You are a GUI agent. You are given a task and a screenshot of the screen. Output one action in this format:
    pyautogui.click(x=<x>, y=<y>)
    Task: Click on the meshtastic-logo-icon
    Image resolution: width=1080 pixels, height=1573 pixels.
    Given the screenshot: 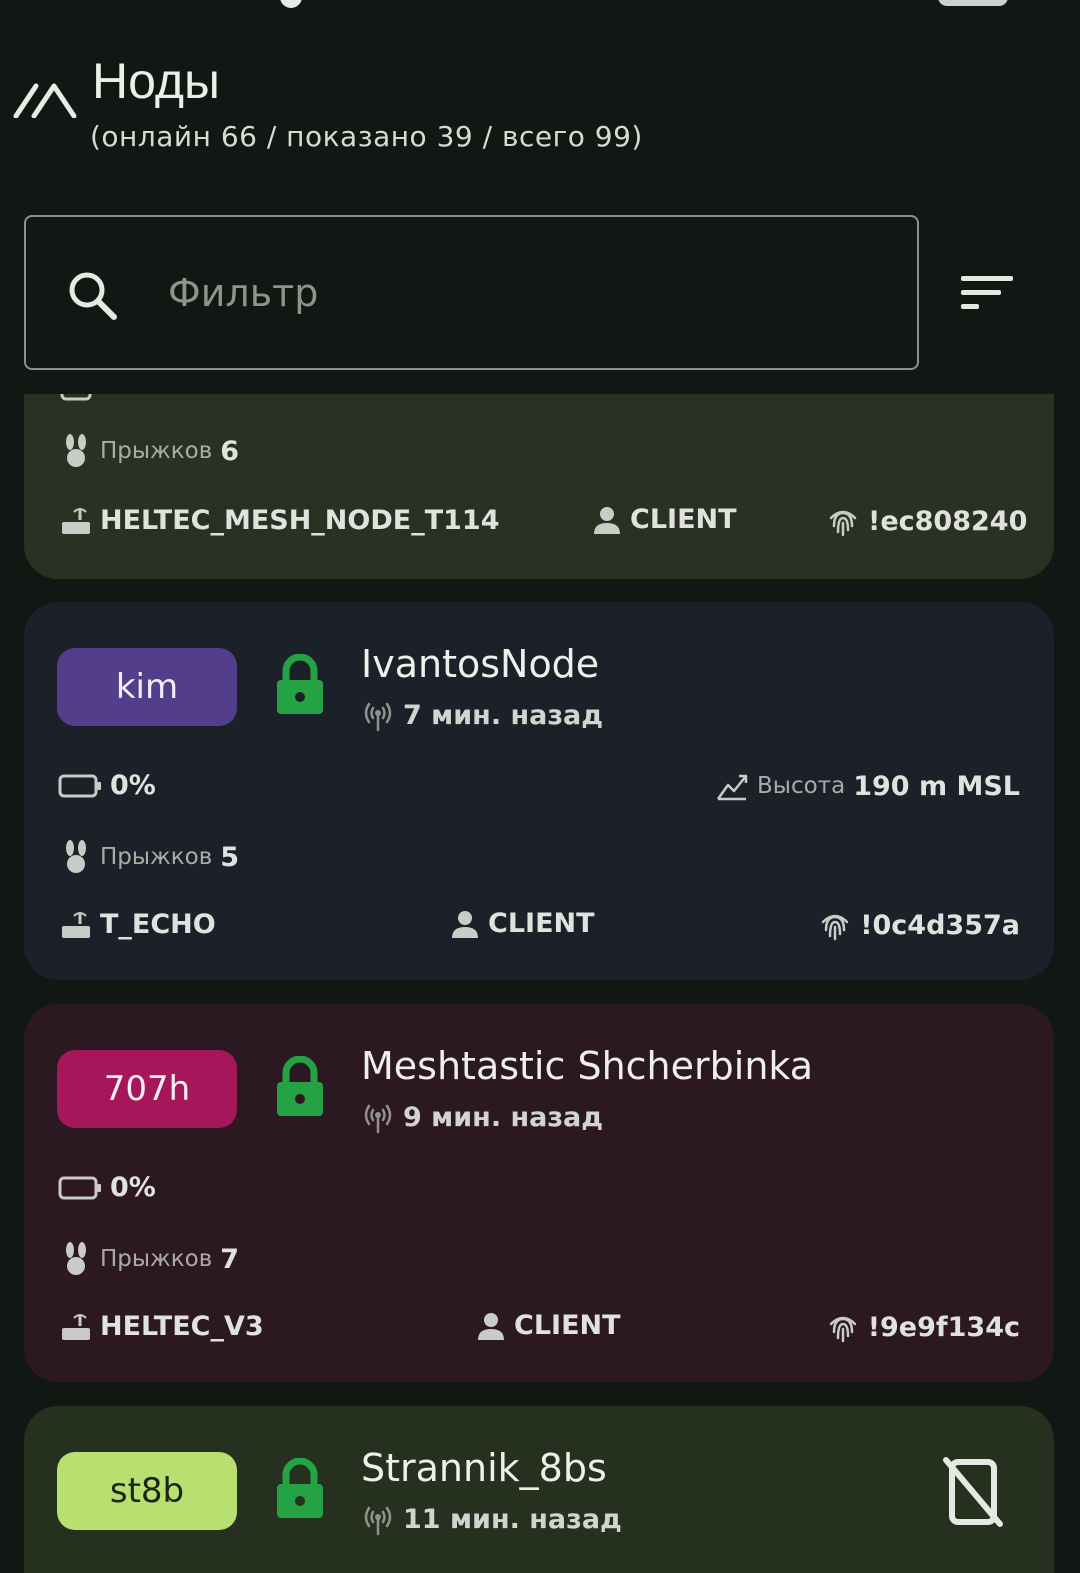 What is the action you would take?
    pyautogui.click(x=45, y=100)
    